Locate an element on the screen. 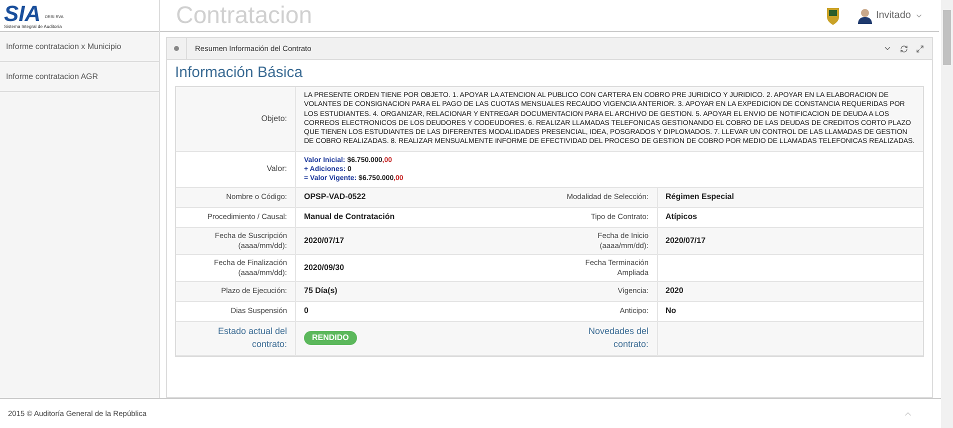 The image size is (953, 428). field-value: Manual de Contratación is located at coordinates (349, 217).